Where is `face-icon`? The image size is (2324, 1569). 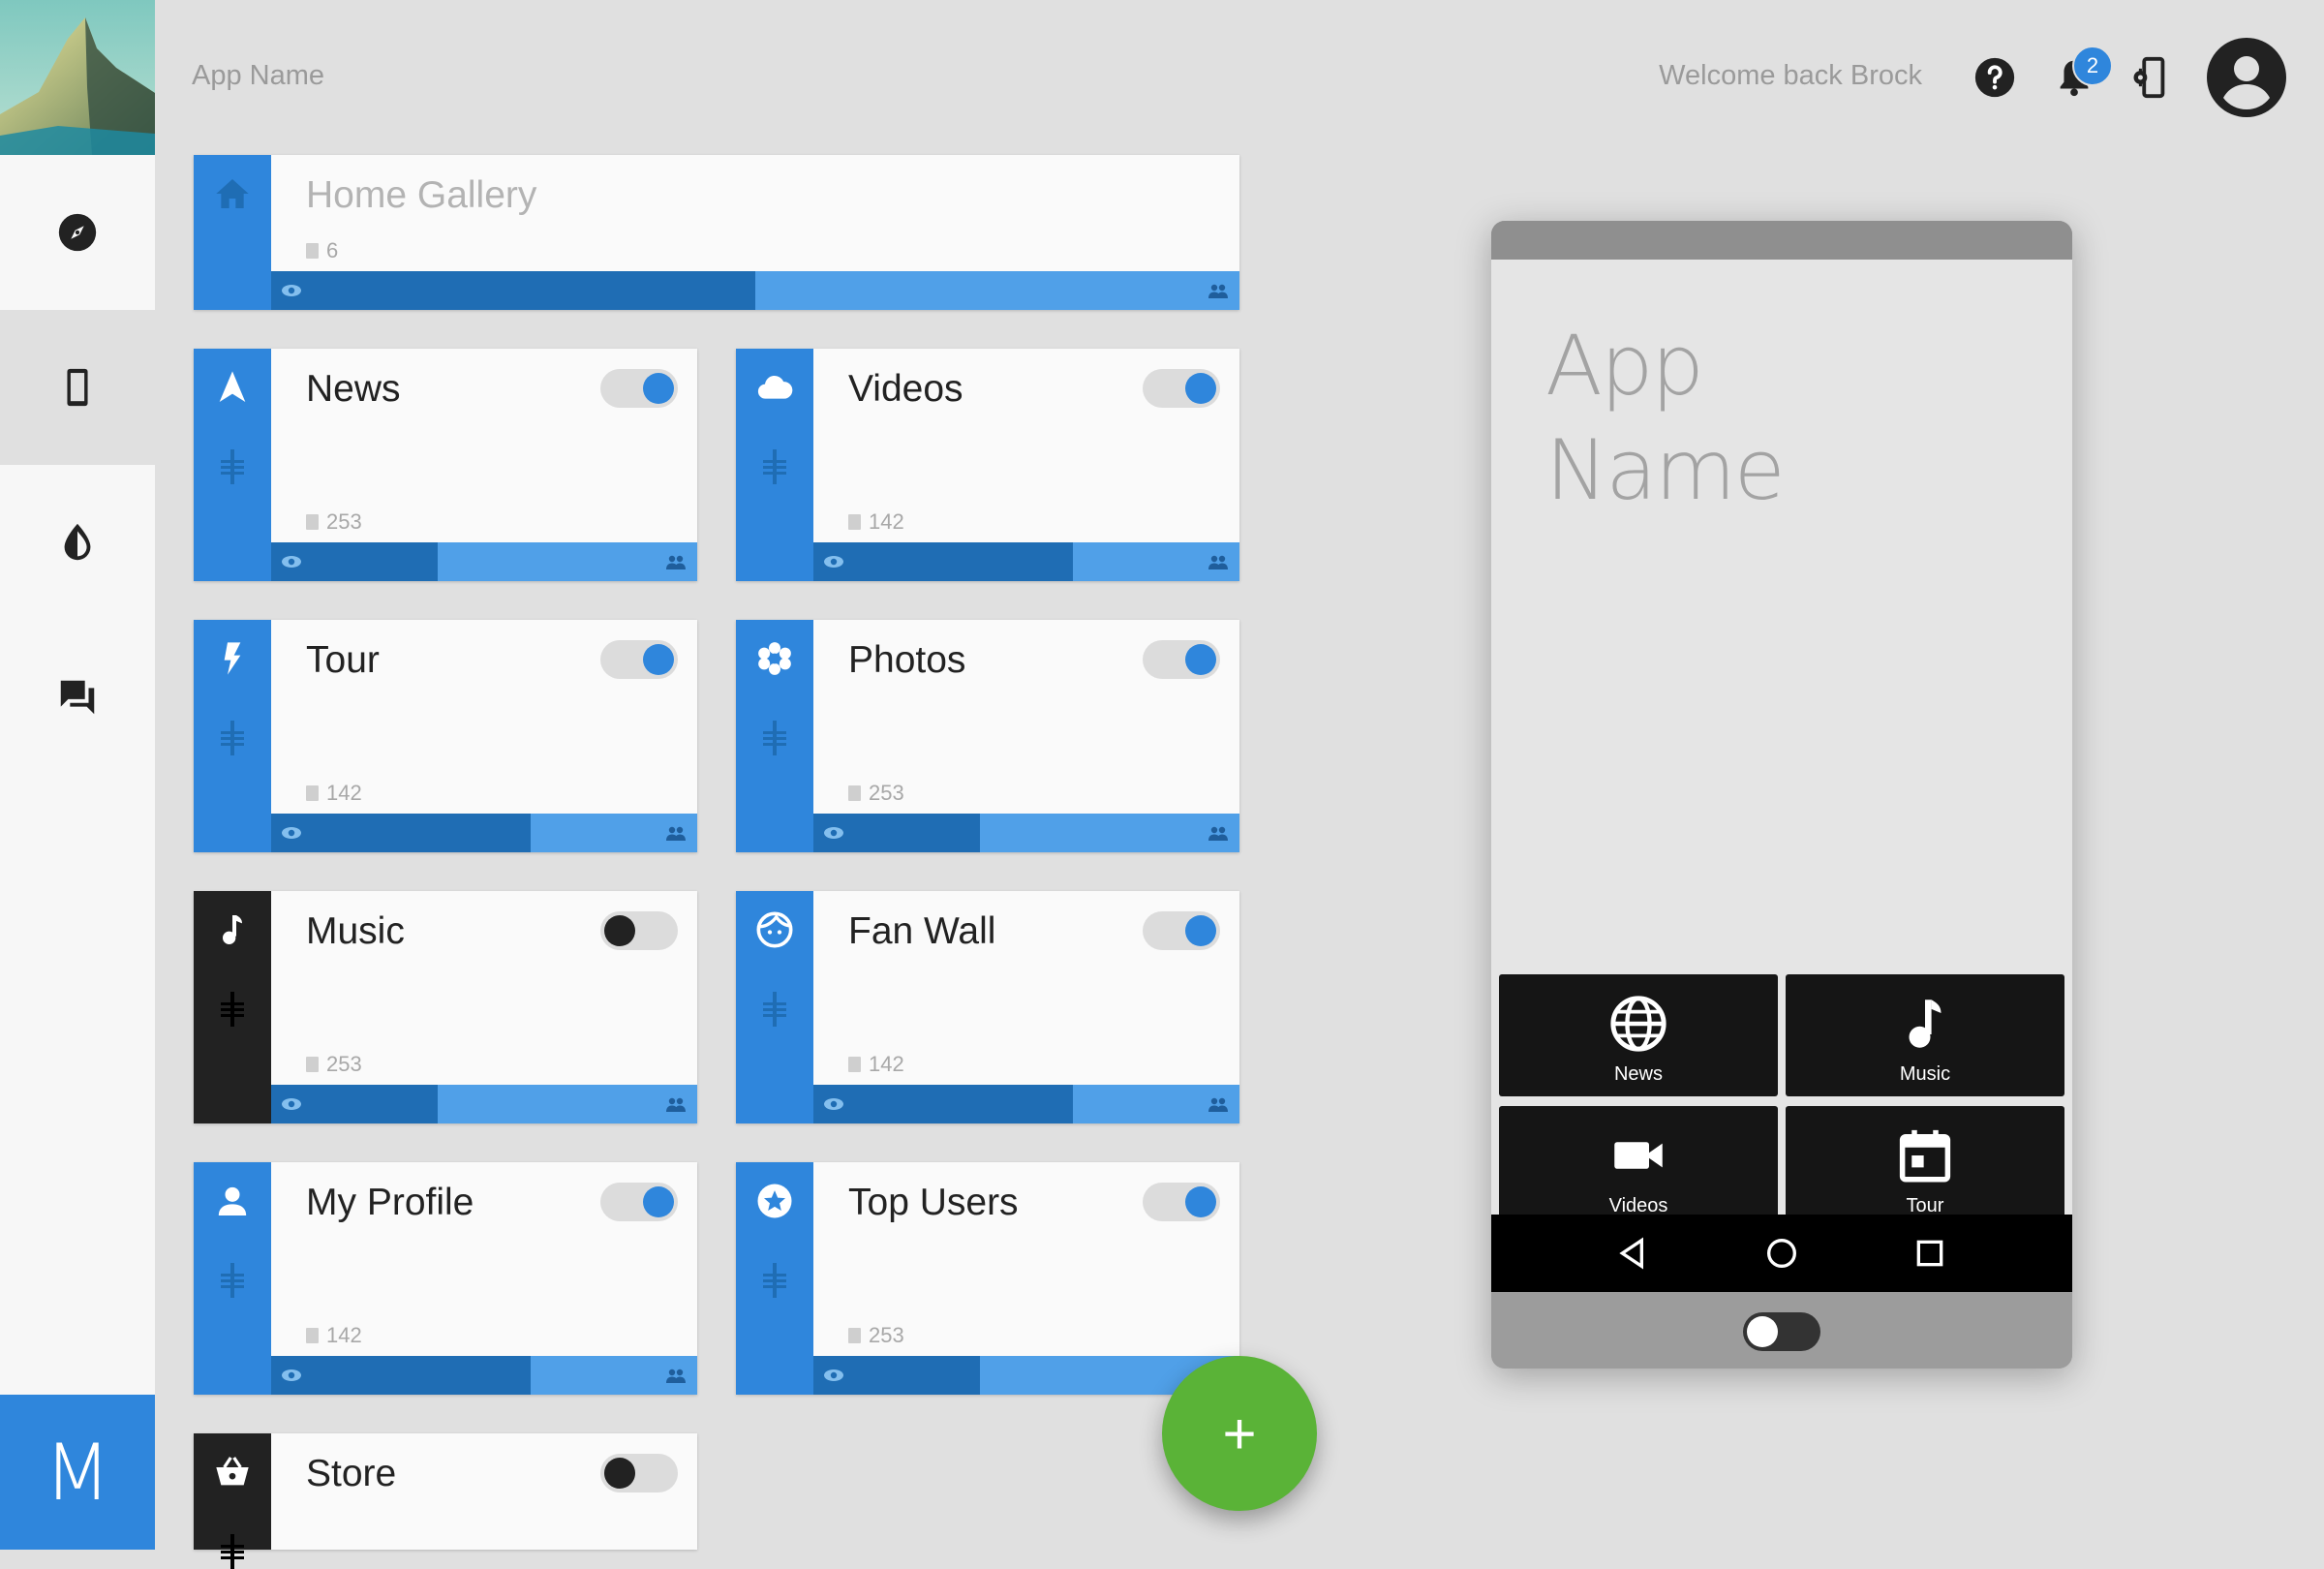 face-icon is located at coordinates (775, 929).